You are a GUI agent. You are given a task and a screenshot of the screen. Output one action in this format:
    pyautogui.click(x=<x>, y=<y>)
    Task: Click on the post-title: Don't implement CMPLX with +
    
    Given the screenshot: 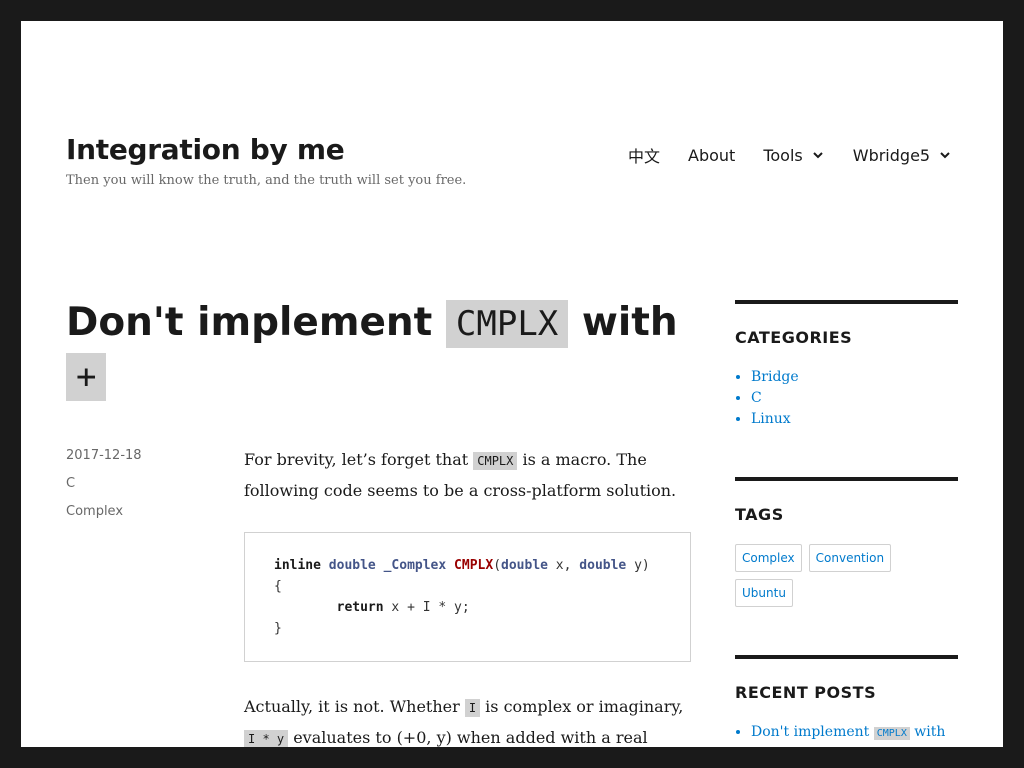 What is the action you would take?
    pyautogui.click(x=386, y=350)
    